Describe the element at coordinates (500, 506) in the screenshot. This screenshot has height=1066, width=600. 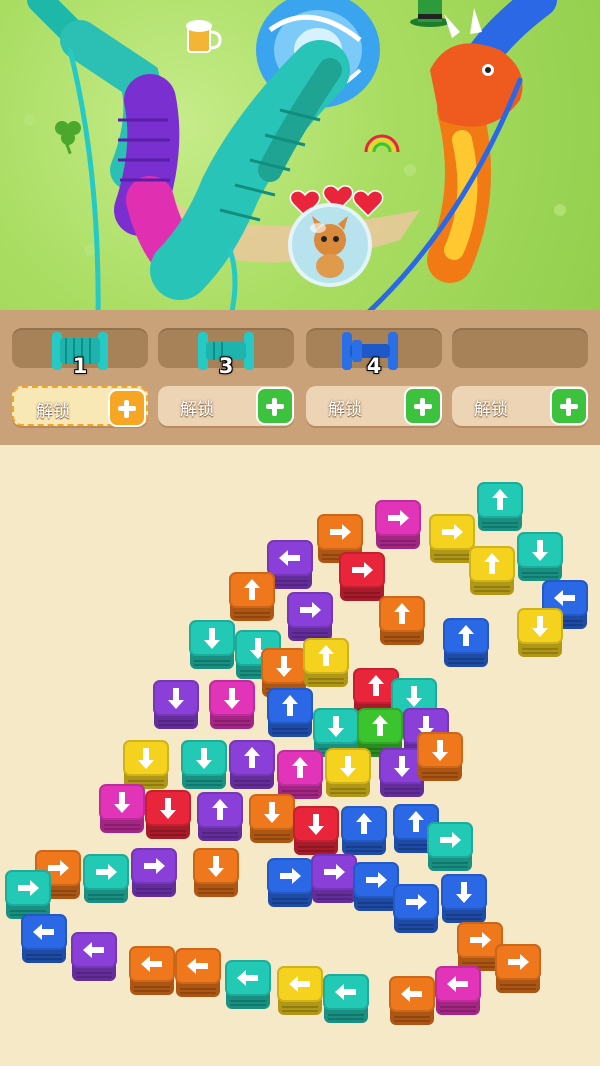
I see `yarn-block-cyan-up` at that location.